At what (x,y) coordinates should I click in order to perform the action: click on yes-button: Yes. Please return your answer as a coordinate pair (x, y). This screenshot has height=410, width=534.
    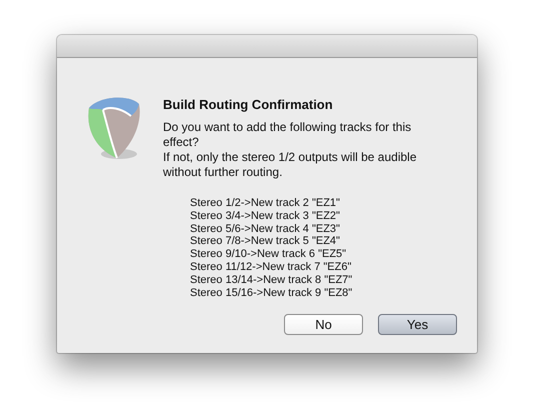
    Looking at the image, I should click on (417, 325).